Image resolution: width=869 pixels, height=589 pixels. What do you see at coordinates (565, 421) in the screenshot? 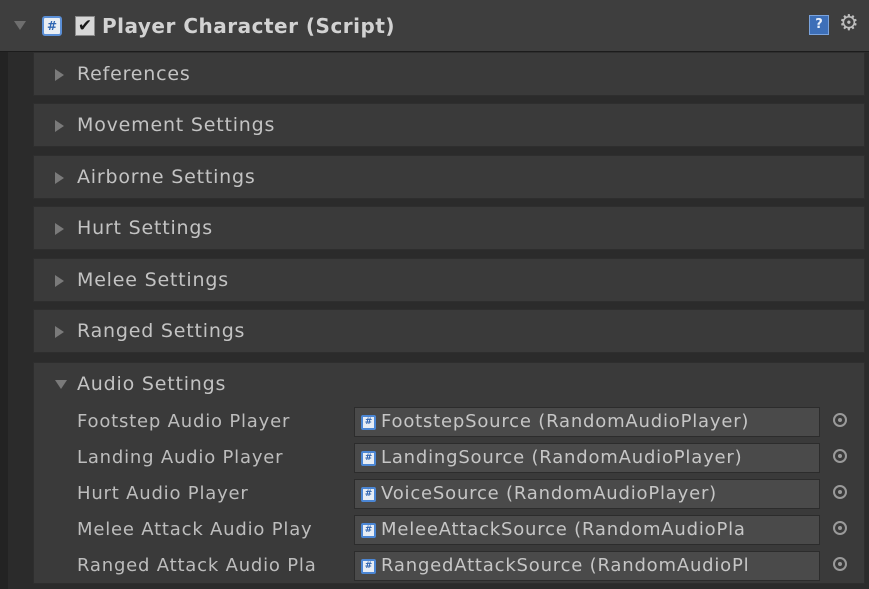
I see `object-field-value: FootstepSource (RandomAudioPlayer)` at bounding box center [565, 421].